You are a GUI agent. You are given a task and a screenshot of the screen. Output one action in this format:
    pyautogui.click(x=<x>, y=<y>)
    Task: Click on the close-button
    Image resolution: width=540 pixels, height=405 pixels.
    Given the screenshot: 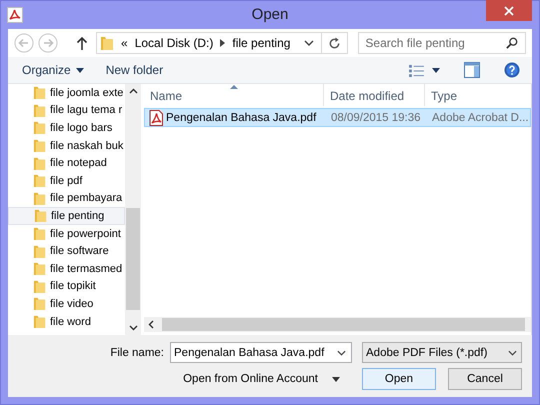 What is the action you would take?
    pyautogui.click(x=509, y=10)
    